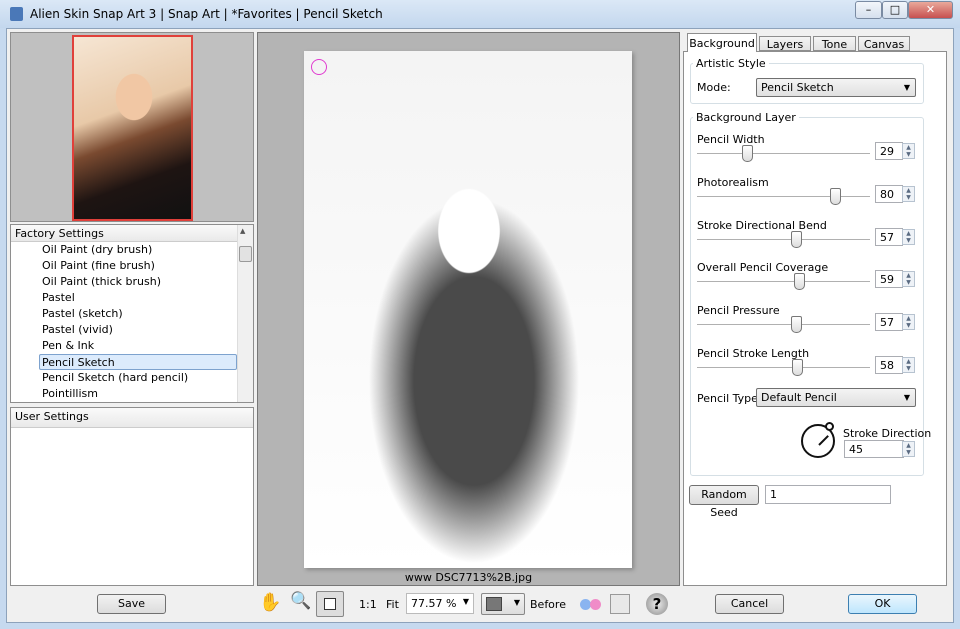  Describe the element at coordinates (828, 494) in the screenshot. I see `random-seed-input: 1` at that location.